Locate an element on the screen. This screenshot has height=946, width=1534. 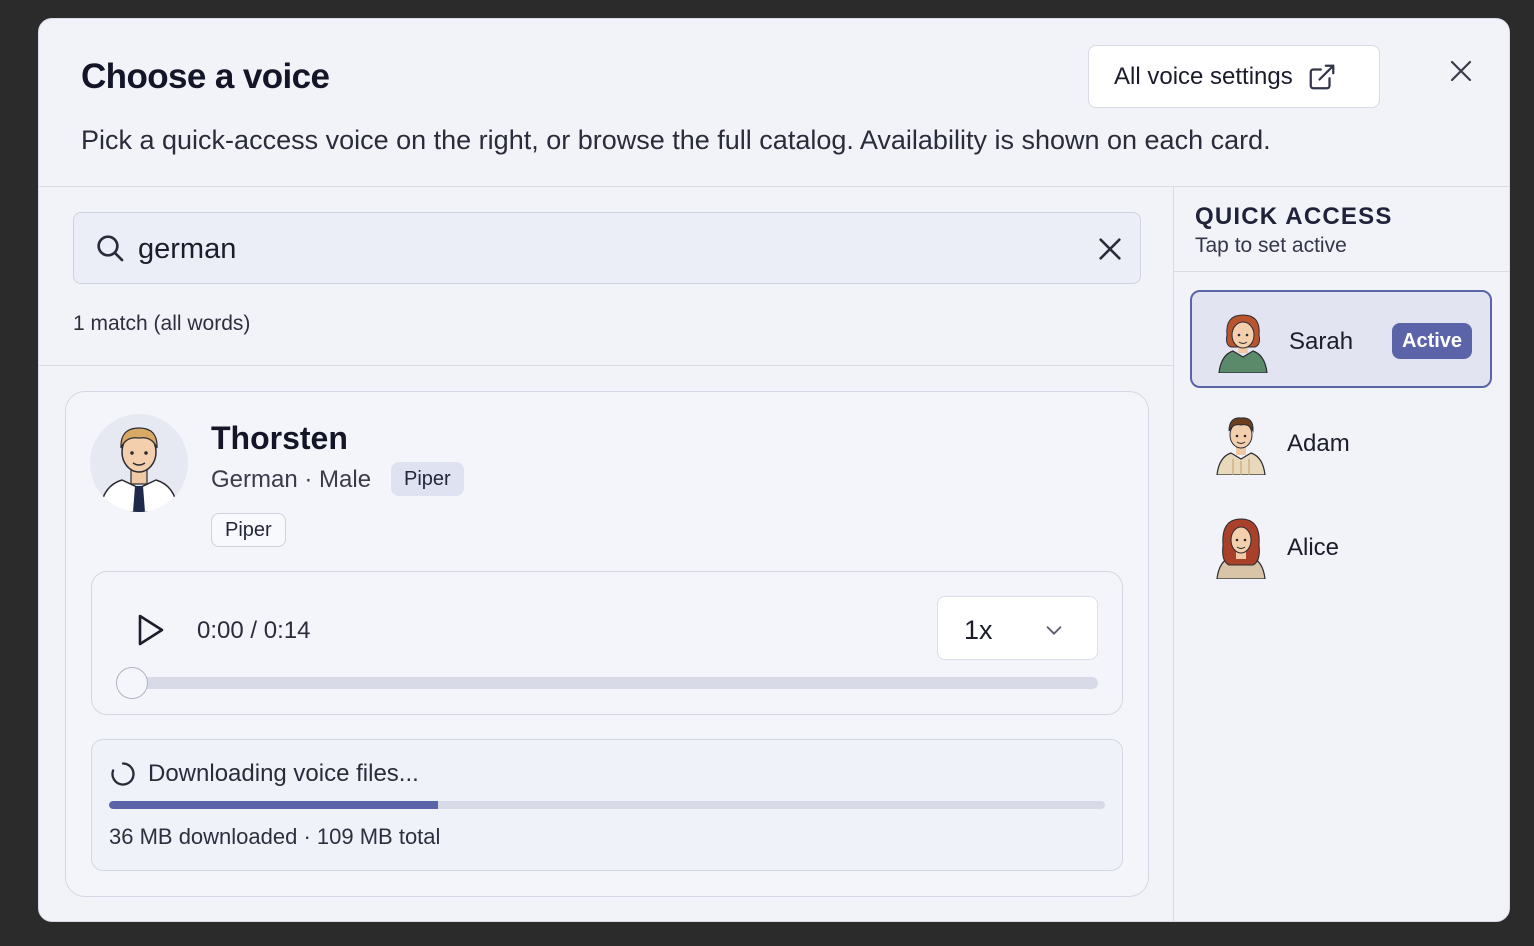
quick-access-name: Adam is located at coordinates (1318, 443).